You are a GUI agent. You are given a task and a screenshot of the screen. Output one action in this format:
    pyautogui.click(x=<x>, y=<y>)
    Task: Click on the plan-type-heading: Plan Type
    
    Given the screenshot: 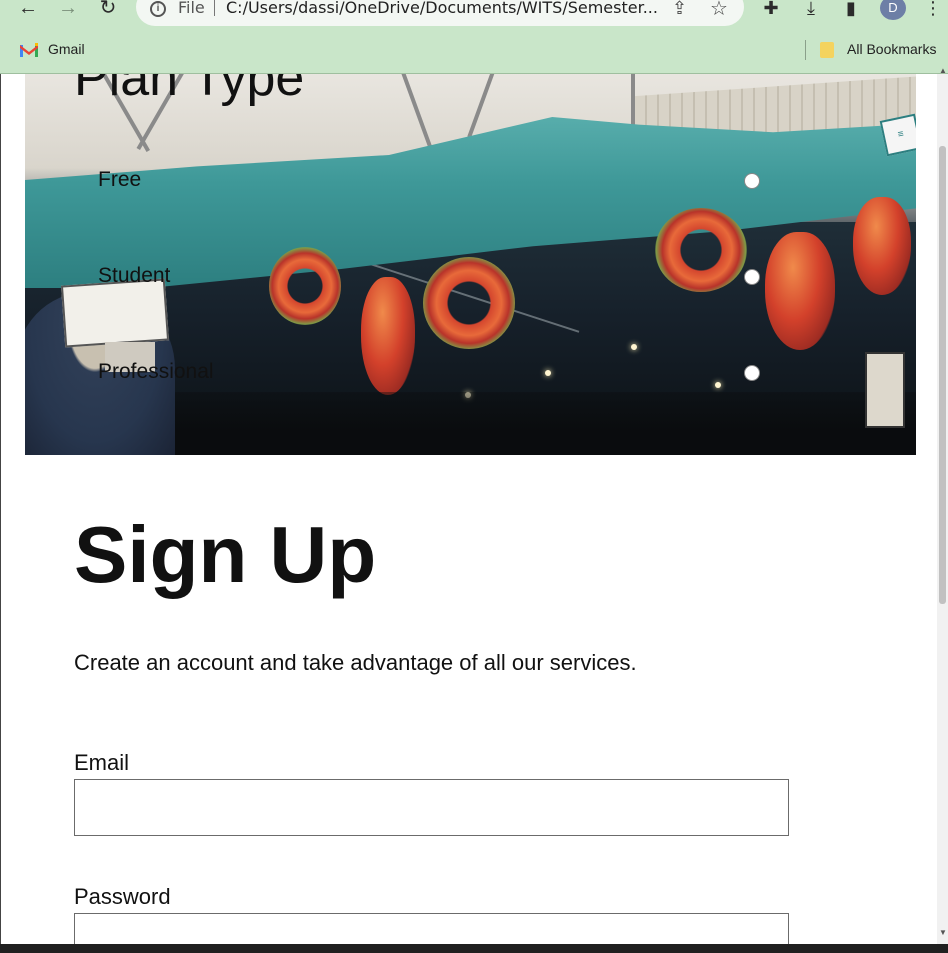 What is the action you would take?
    pyautogui.click(x=189, y=90)
    